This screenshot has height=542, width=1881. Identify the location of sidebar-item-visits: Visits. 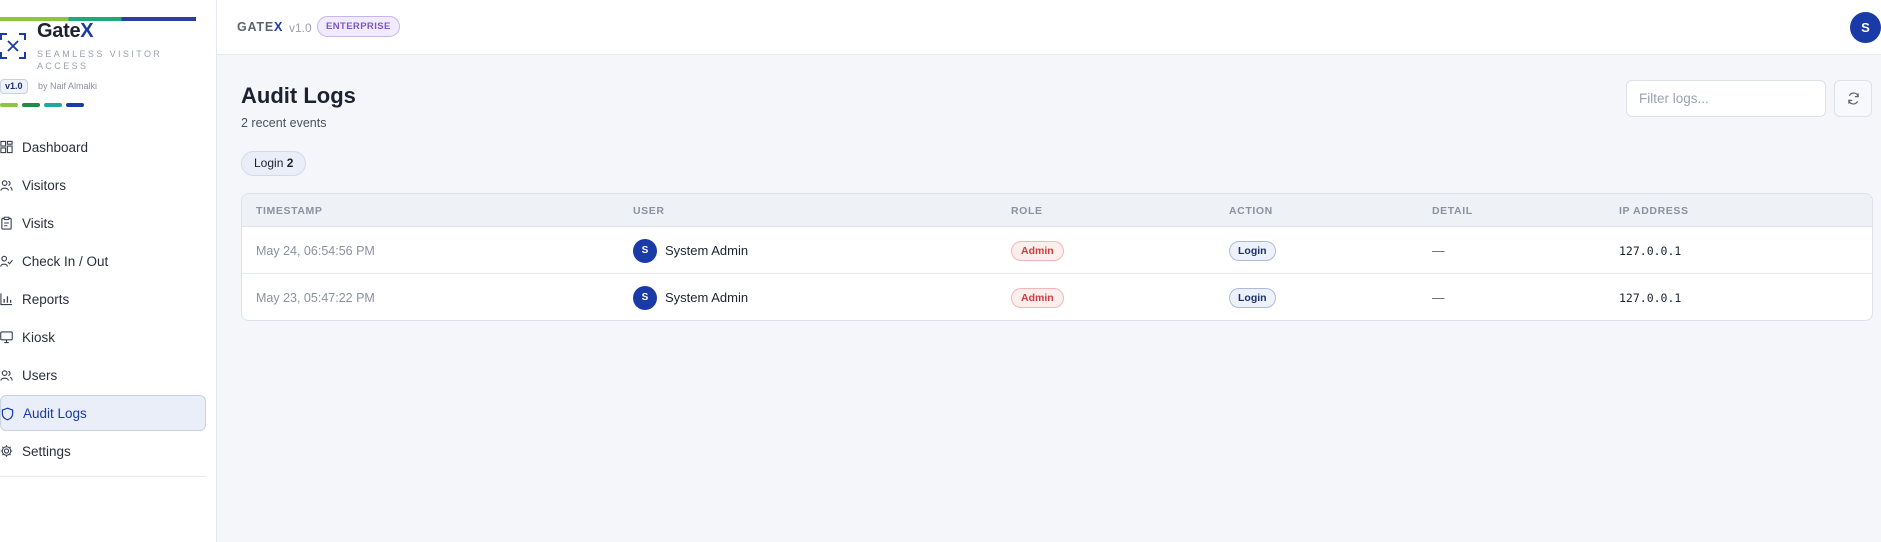
(103, 223).